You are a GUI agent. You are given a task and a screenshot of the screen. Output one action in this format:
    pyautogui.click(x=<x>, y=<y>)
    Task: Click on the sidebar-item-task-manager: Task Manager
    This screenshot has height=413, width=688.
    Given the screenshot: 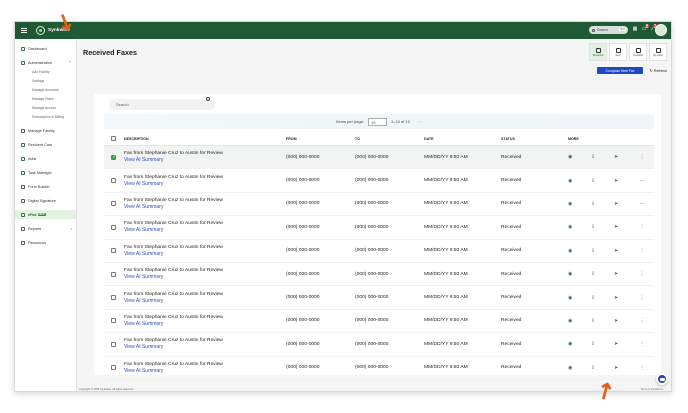 What is the action you would take?
    pyautogui.click(x=45, y=172)
    